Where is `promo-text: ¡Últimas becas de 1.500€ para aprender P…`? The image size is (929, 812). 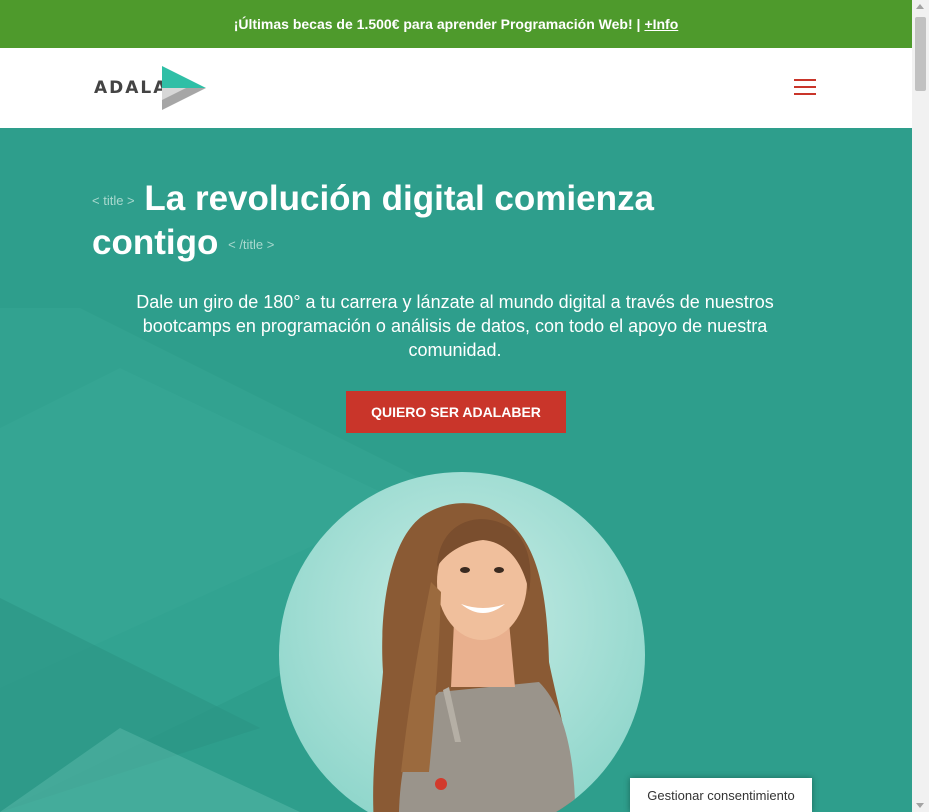 promo-text: ¡Últimas becas de 1.500€ para aprender P… is located at coordinates (437, 24).